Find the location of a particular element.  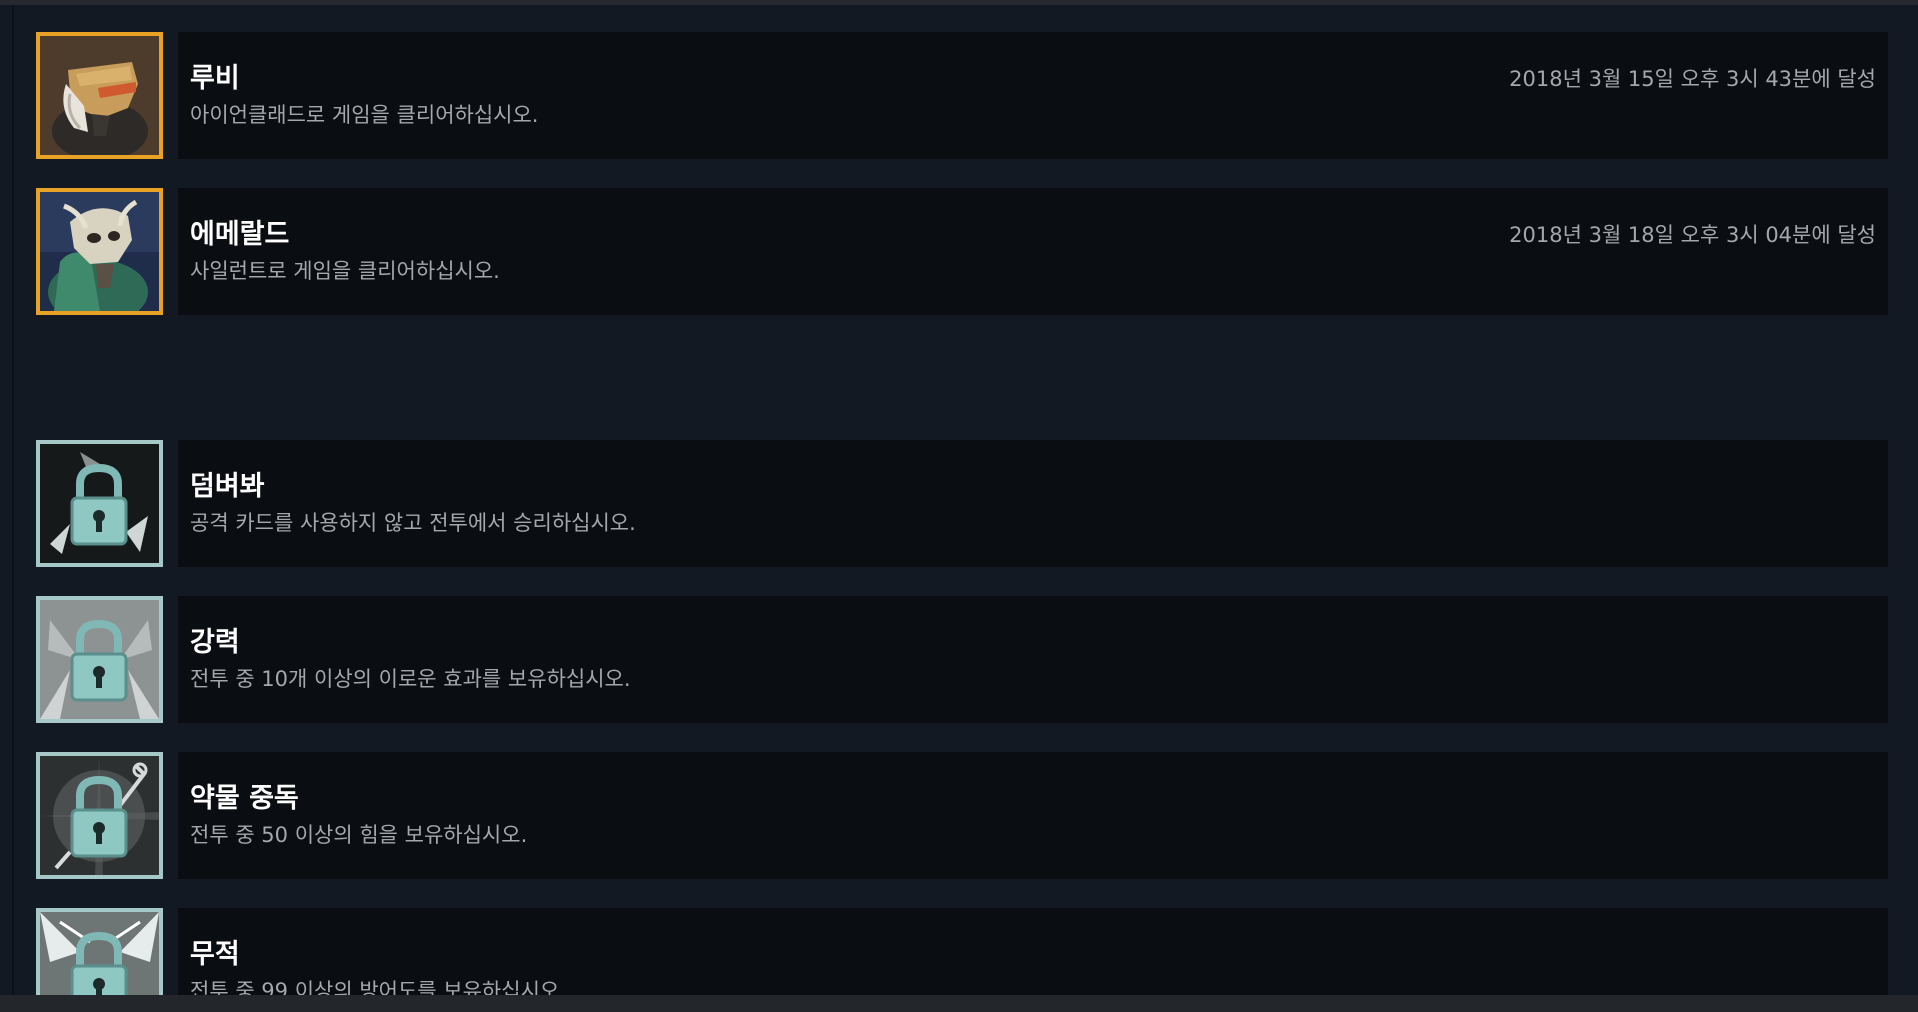

achievement-panel: 약물 중독 전투 중 50 이상의 힘을 보유하십시오. is located at coordinates (1033, 815).